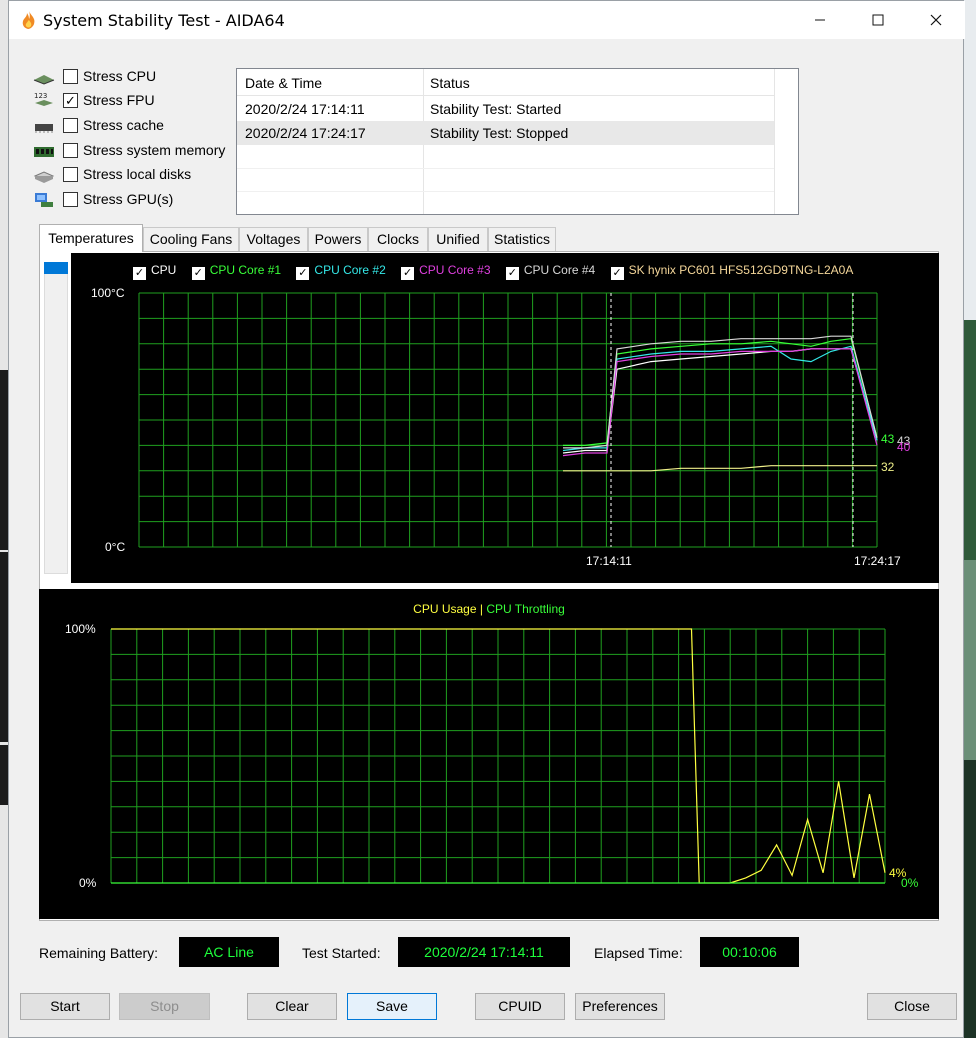 The height and width of the screenshot is (1038, 976). What do you see at coordinates (904, 447) in the screenshot?
I see `end-value-core3: 40` at bounding box center [904, 447].